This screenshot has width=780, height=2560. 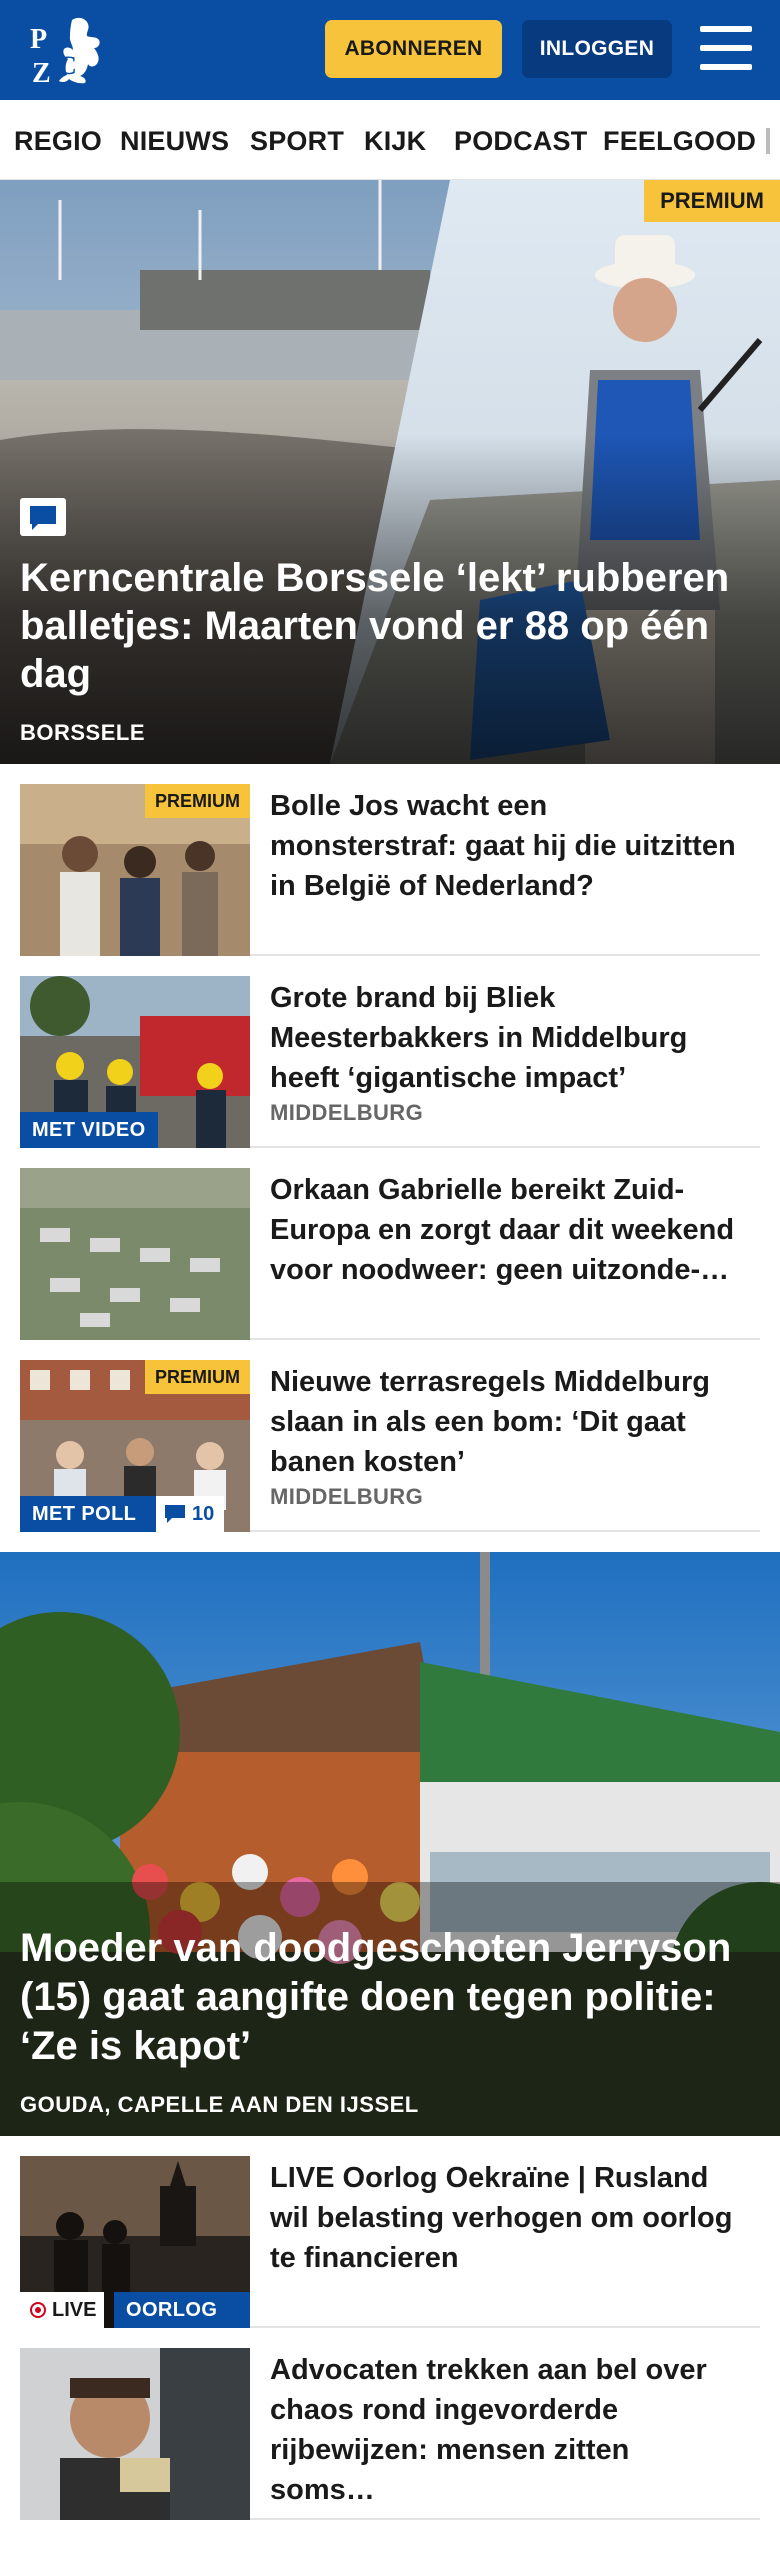 What do you see at coordinates (395, 141) in the screenshot?
I see `nav-item-kijk: KIJK` at bounding box center [395, 141].